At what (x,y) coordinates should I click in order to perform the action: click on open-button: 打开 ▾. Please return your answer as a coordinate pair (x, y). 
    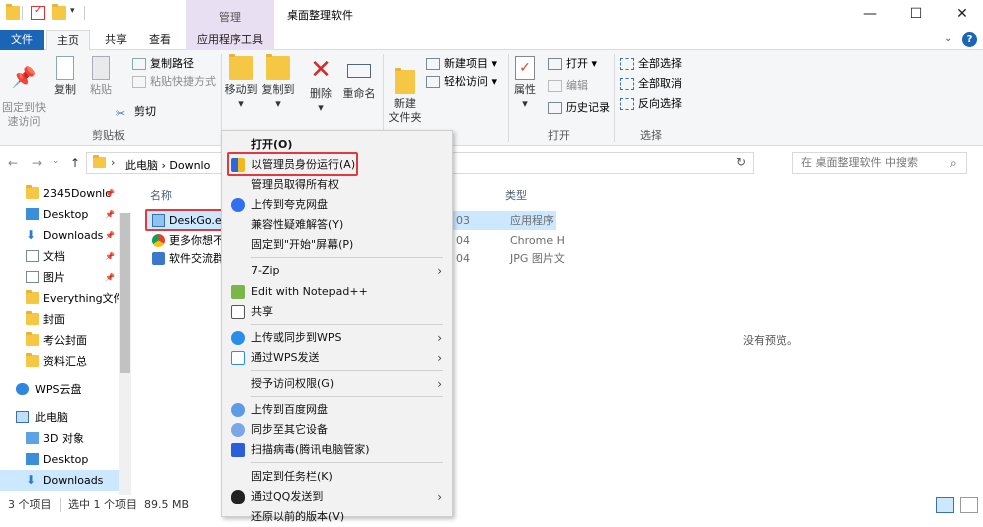
    Looking at the image, I should click on (572, 65).